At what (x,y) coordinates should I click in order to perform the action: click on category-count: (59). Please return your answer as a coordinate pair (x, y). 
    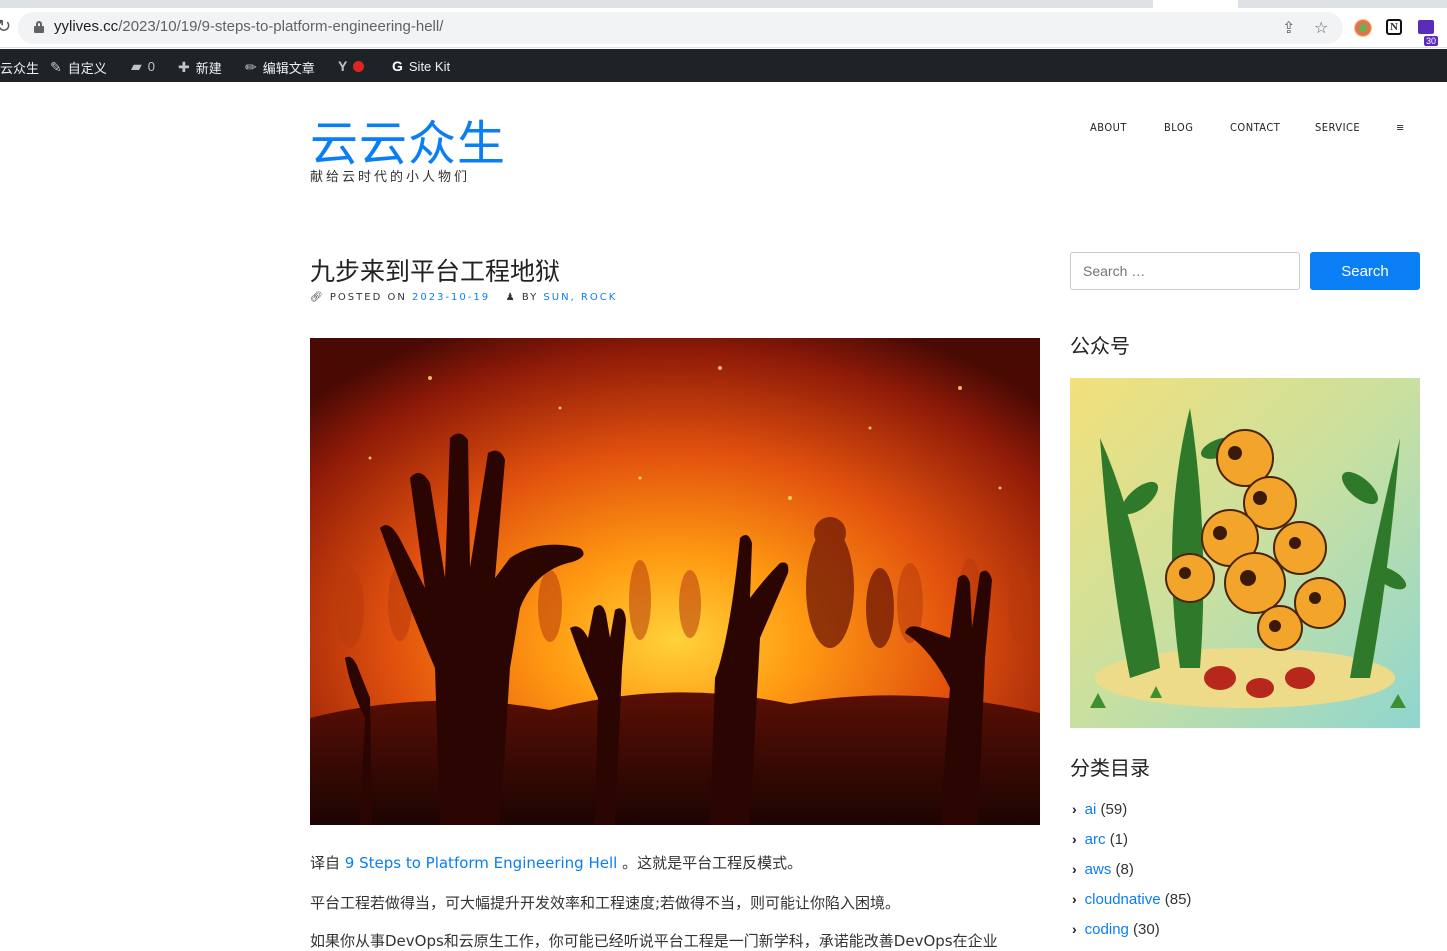
    Looking at the image, I should click on (1114, 809).